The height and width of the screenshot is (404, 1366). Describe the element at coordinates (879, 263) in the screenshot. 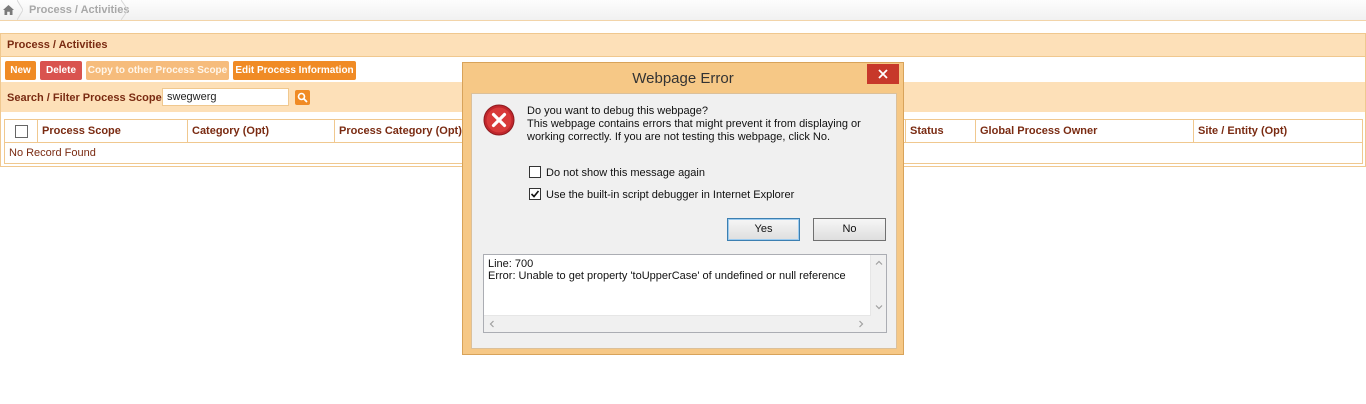

I see `scroll-up-icon` at that location.